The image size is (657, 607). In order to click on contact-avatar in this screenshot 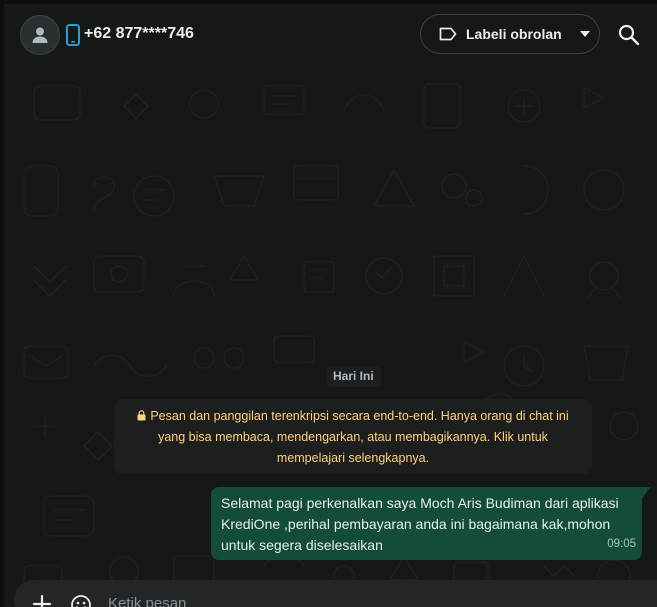, I will do `click(40, 35)`.